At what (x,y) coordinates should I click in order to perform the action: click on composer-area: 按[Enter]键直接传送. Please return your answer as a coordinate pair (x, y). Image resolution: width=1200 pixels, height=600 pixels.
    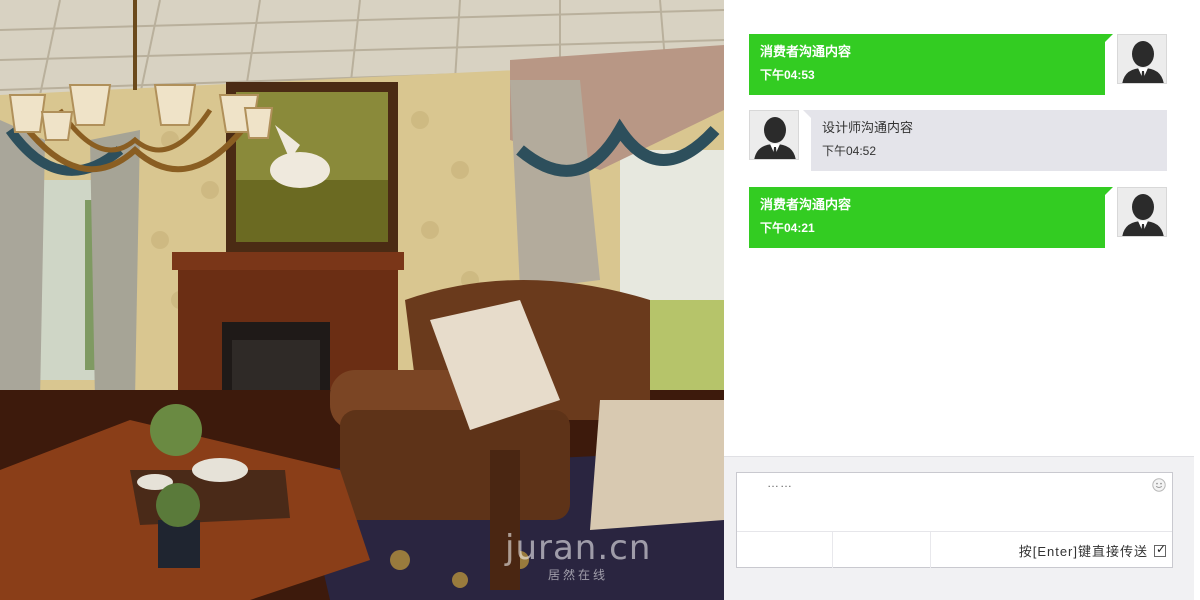
    Looking at the image, I should click on (959, 528).